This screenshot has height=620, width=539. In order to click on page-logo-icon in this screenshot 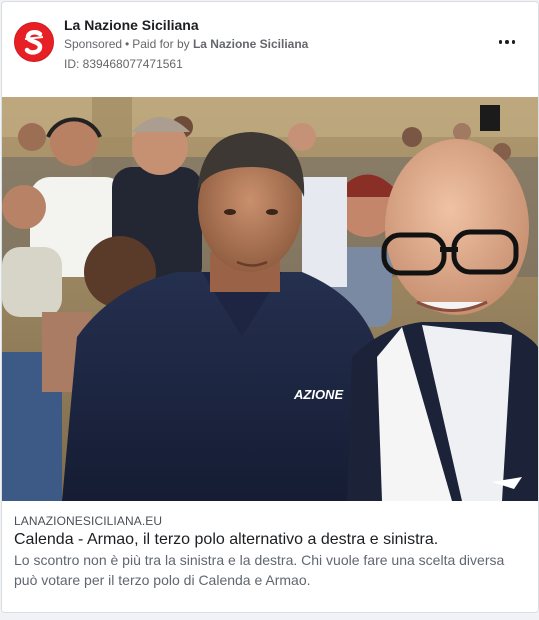, I will do `click(34, 42)`.